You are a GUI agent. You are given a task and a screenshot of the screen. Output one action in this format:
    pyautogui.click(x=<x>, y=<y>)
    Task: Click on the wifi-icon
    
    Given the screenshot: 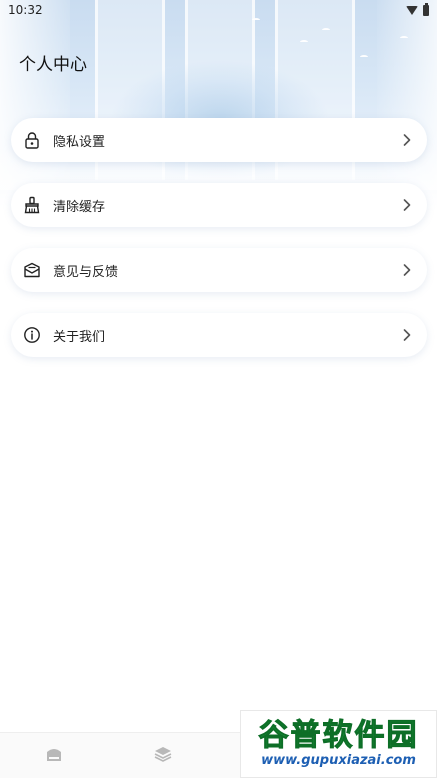 What is the action you would take?
    pyautogui.click(x=412, y=10)
    